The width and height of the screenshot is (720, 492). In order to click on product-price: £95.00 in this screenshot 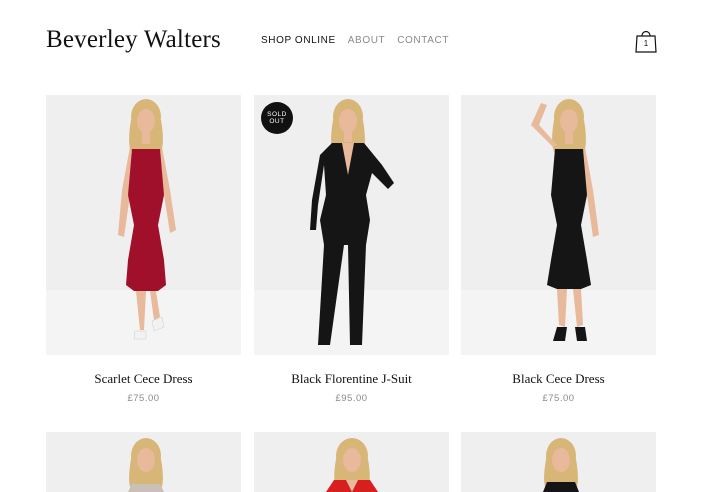, I will do `click(351, 398)`.